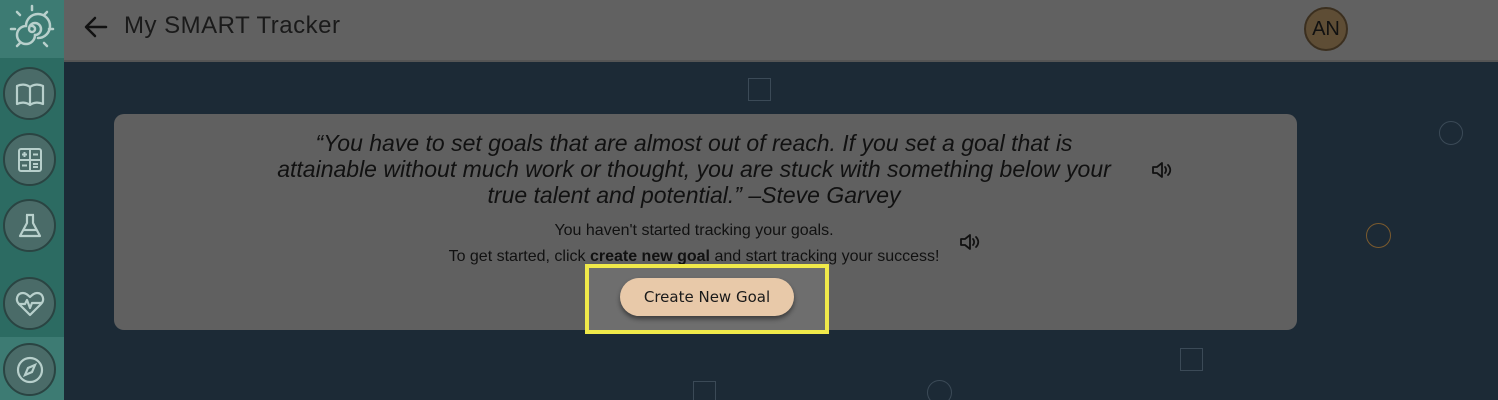 The image size is (1498, 400). I want to click on quote-read-aloud-button, so click(1162, 170).